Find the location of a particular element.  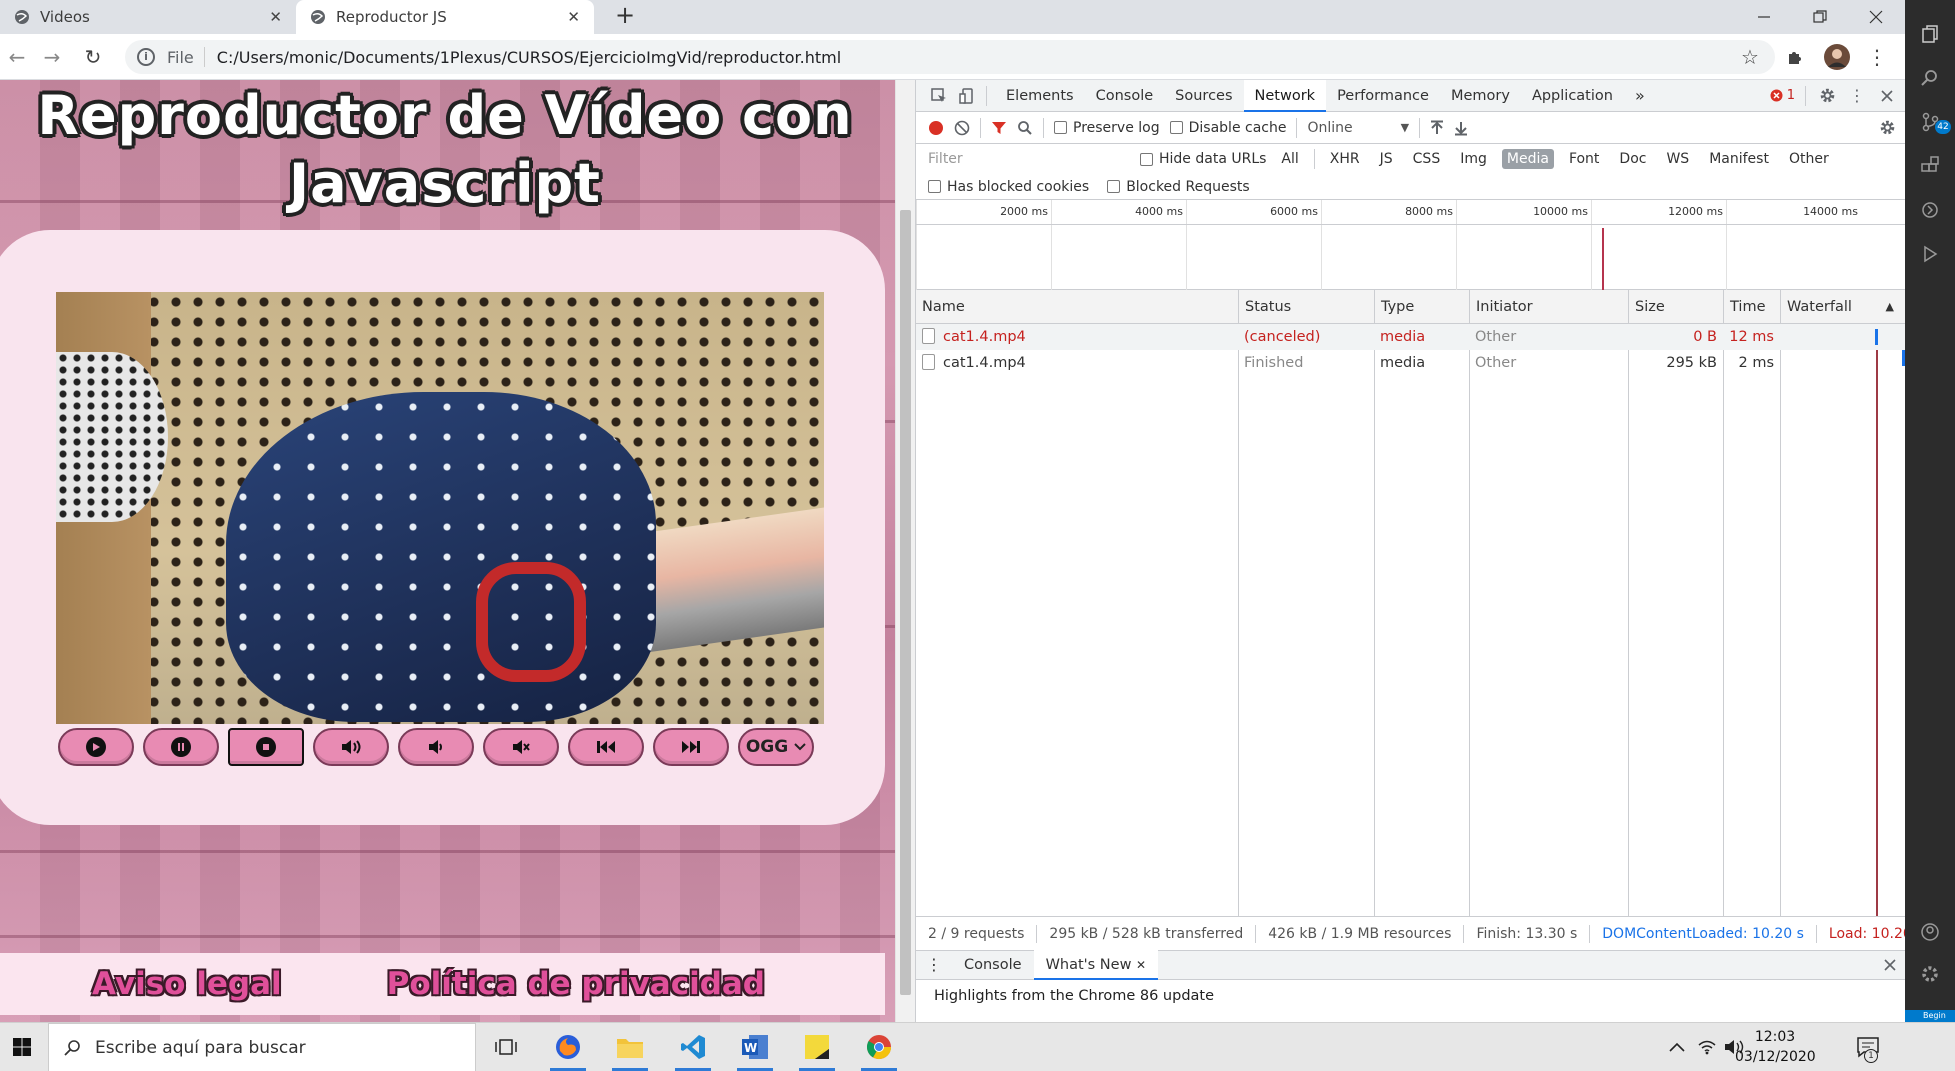

column-name: Name is located at coordinates (1077, 307).